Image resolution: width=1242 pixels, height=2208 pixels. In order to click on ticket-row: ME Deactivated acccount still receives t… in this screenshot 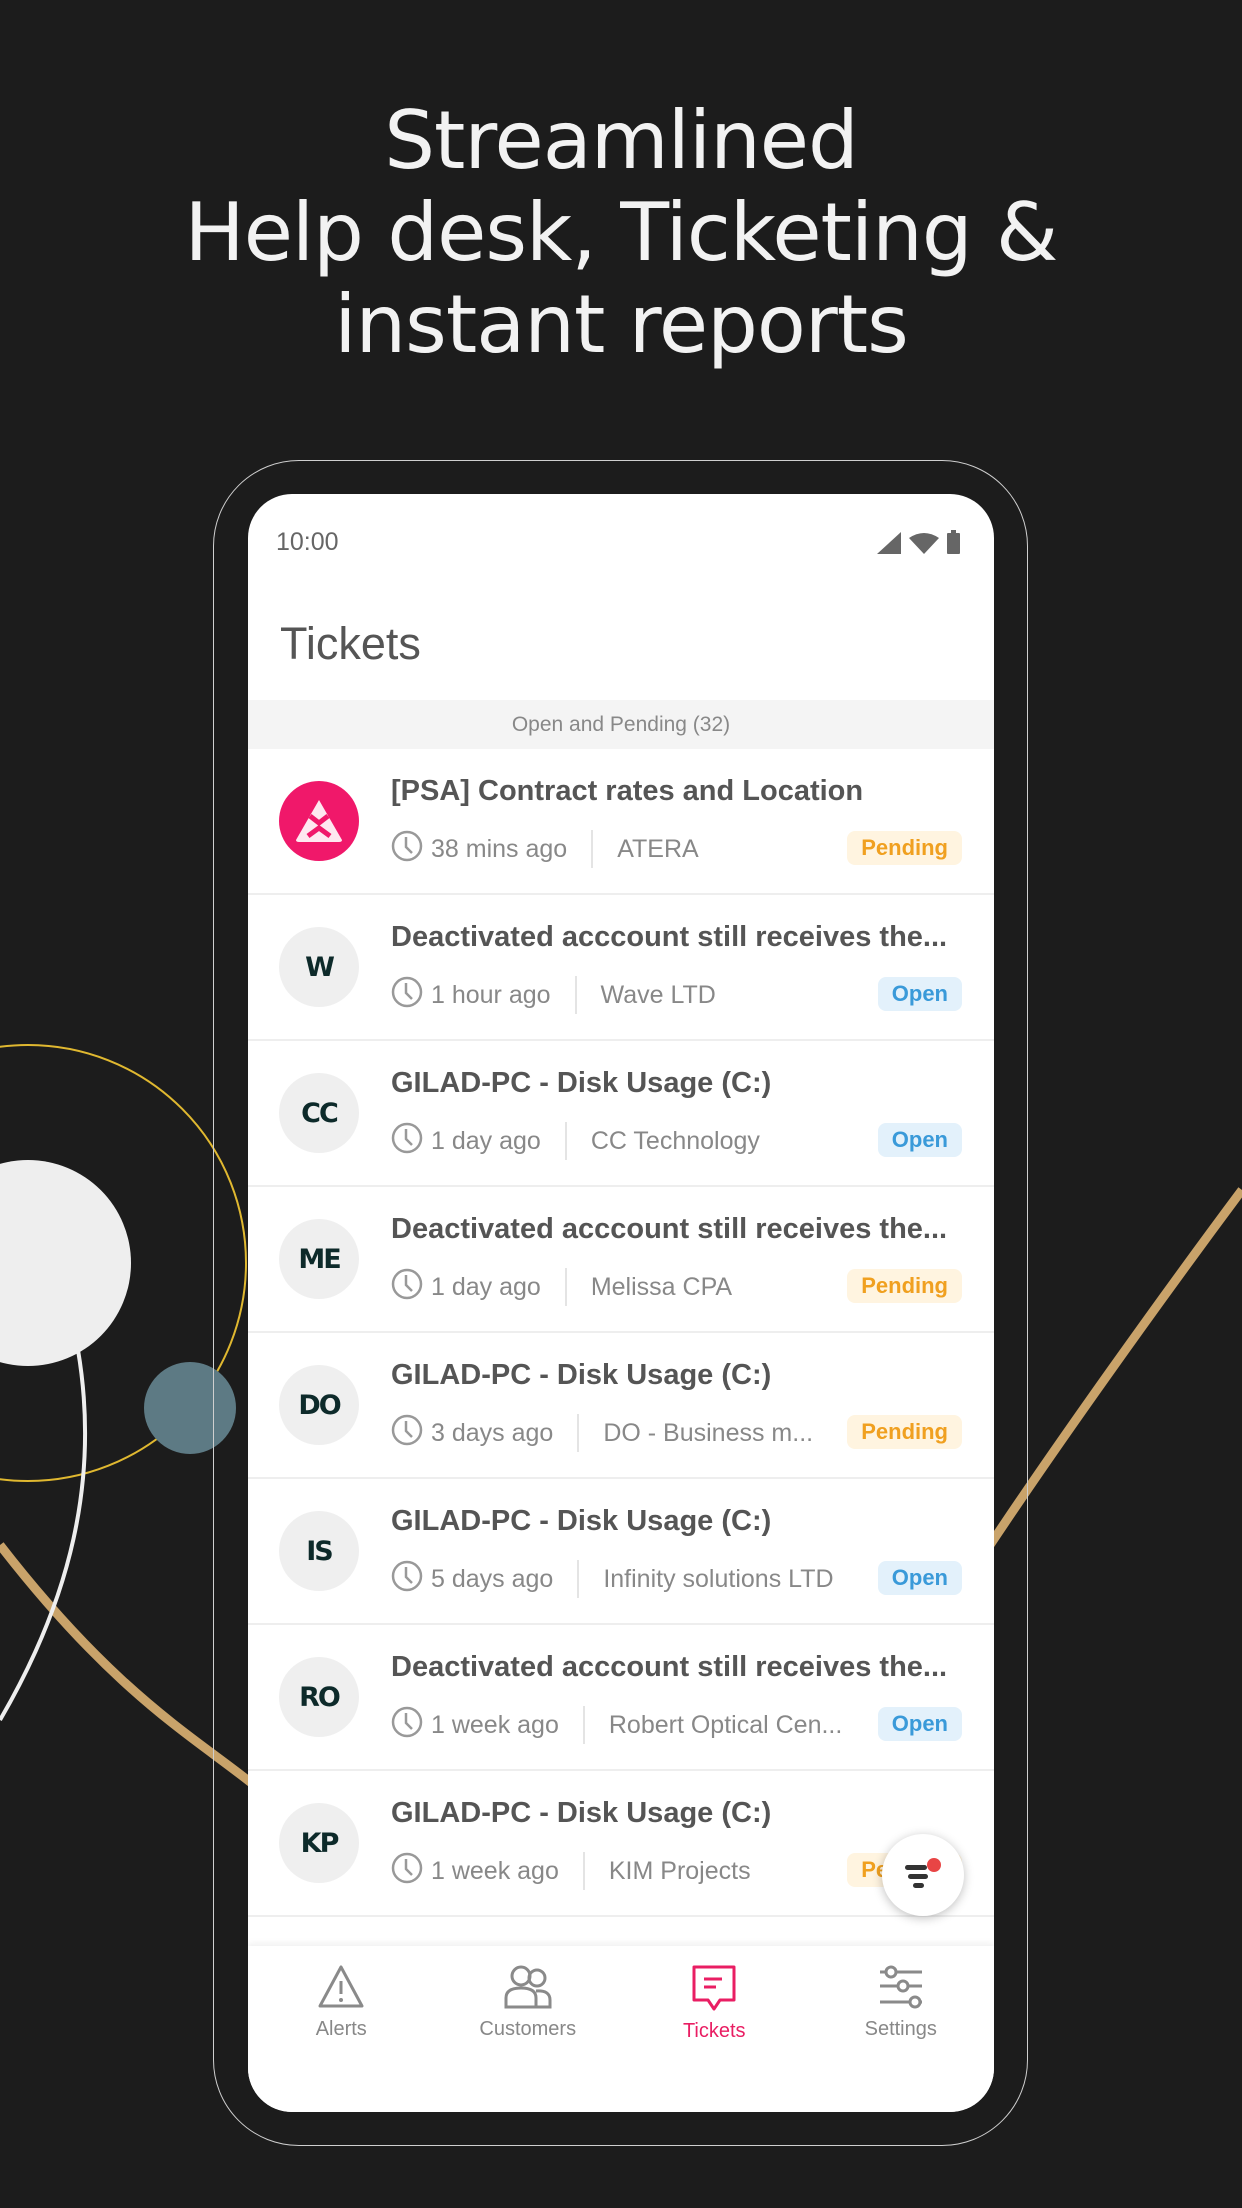, I will do `click(621, 1260)`.